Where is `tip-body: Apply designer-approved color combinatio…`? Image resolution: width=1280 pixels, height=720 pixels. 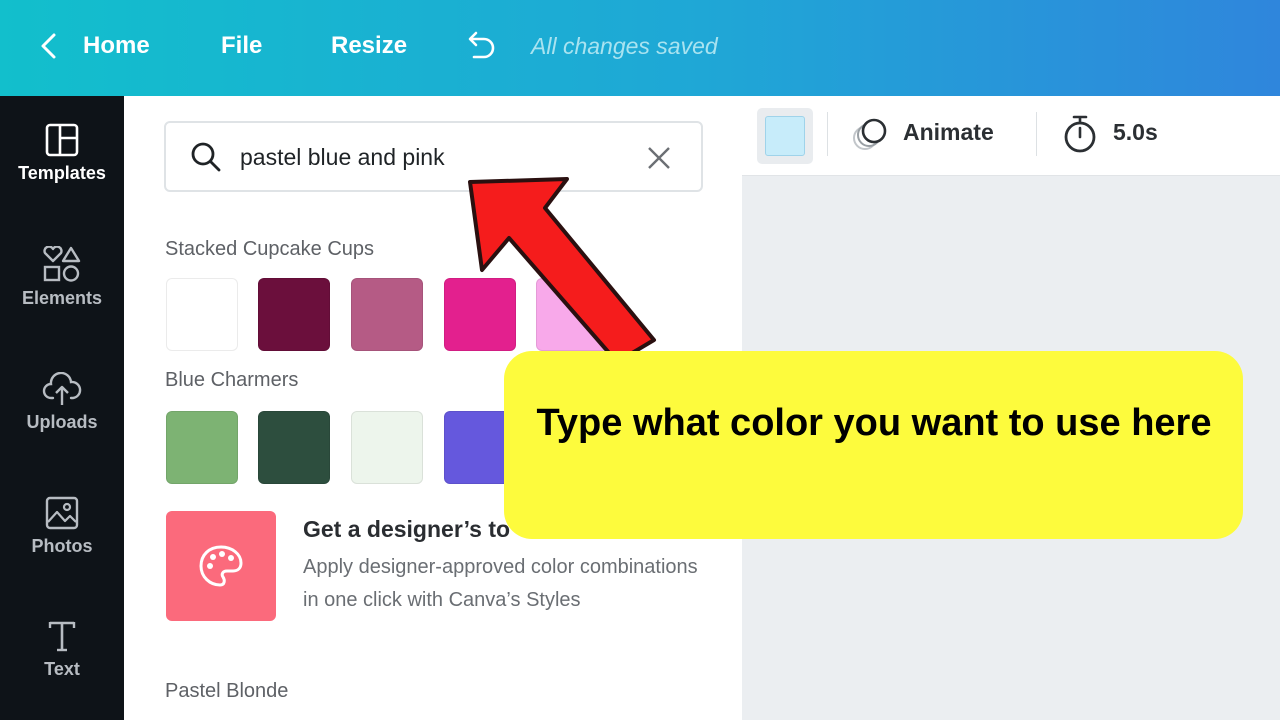 tip-body: Apply designer-approved color combinatio… is located at coordinates (500, 583).